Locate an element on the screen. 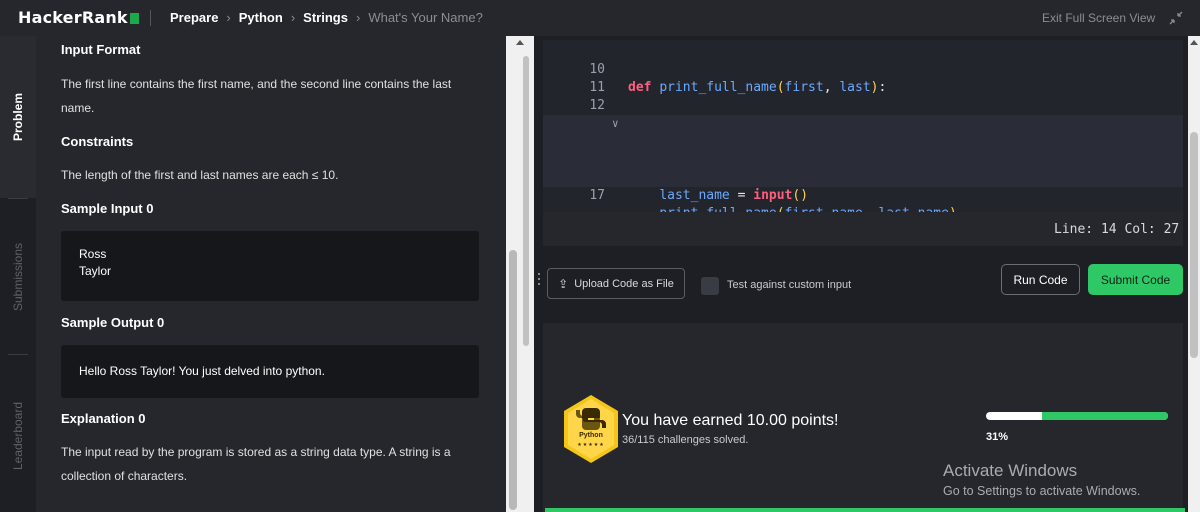 This screenshot has width=1200, height=512. input-format-heading: Input Format is located at coordinates (101, 49).